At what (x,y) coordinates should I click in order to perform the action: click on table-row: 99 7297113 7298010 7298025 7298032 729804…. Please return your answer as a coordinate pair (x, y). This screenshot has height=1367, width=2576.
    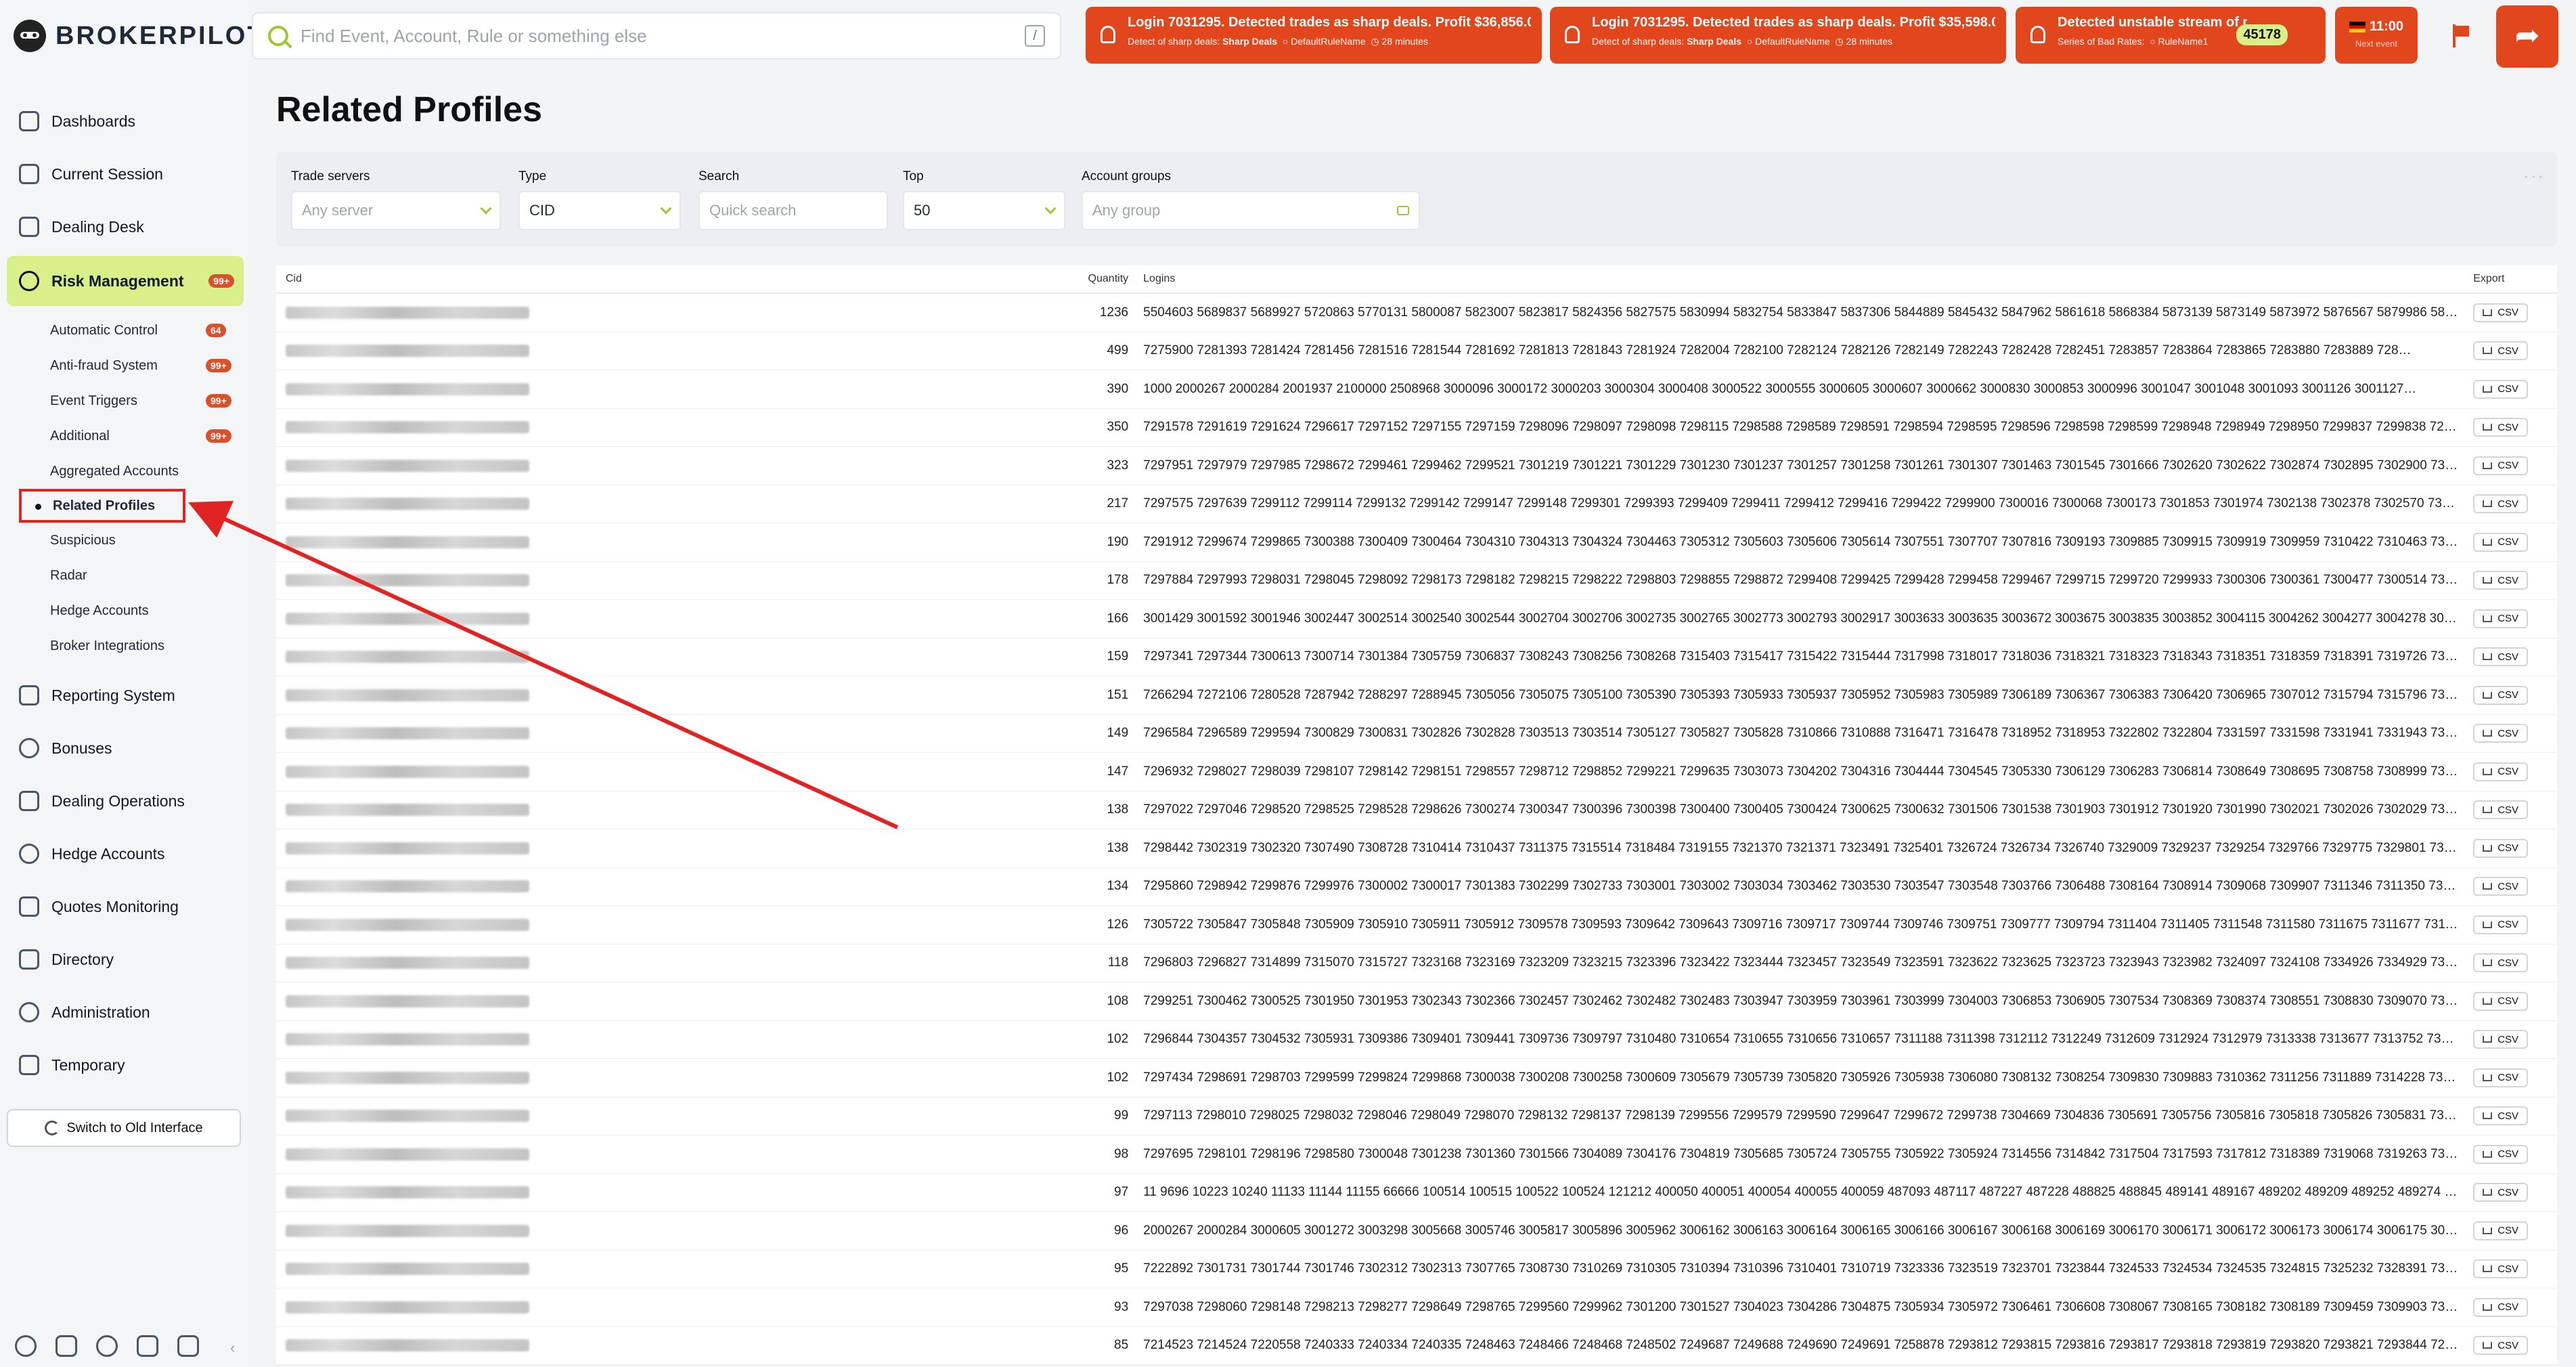
    Looking at the image, I should click on (1416, 1117).